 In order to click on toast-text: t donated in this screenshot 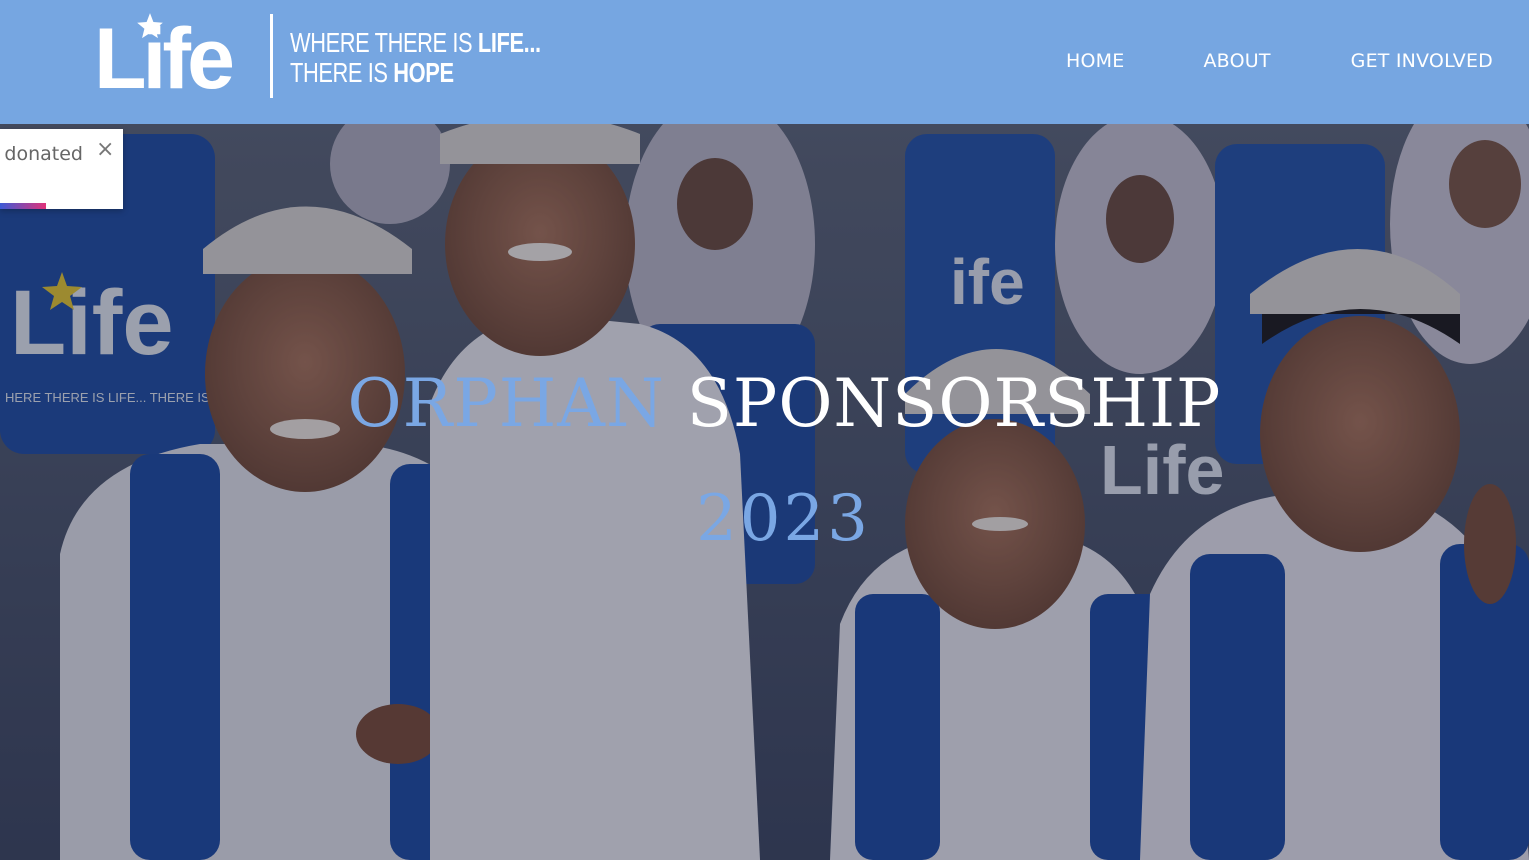, I will do `click(41, 154)`.